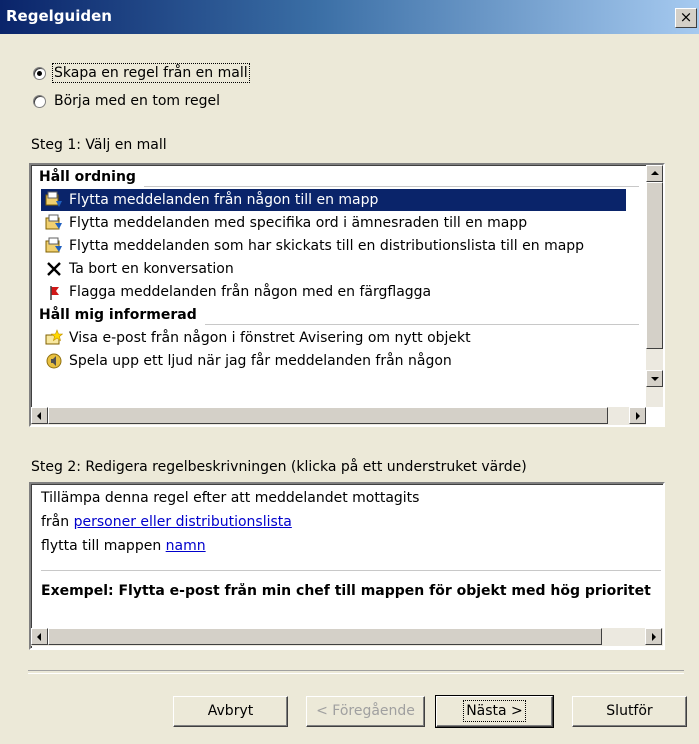 The width and height of the screenshot is (699, 744). I want to click on description-line-2: från personer eller distributionslista, so click(166, 522).